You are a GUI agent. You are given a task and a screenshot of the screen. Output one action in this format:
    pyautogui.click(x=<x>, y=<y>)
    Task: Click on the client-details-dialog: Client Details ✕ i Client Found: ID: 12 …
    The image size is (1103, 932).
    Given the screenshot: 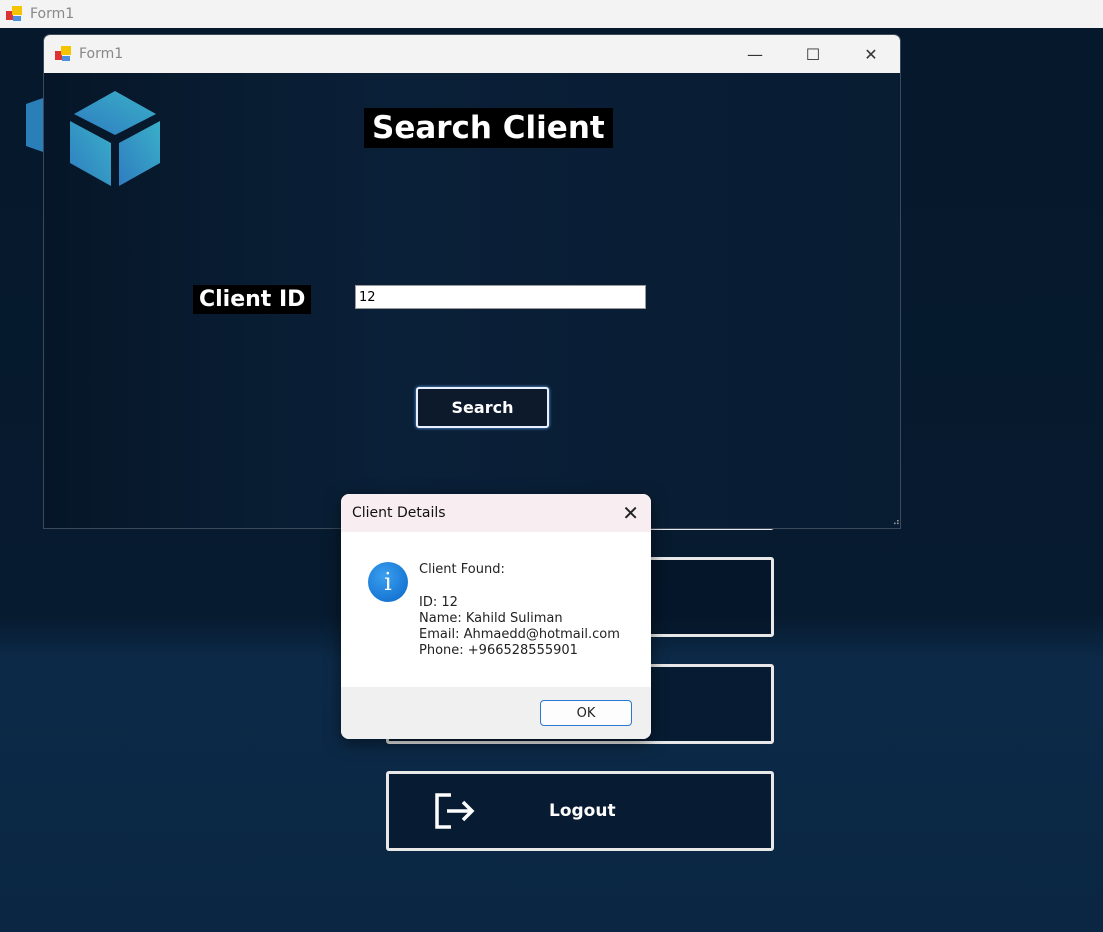 What is the action you would take?
    pyautogui.click(x=496, y=616)
    